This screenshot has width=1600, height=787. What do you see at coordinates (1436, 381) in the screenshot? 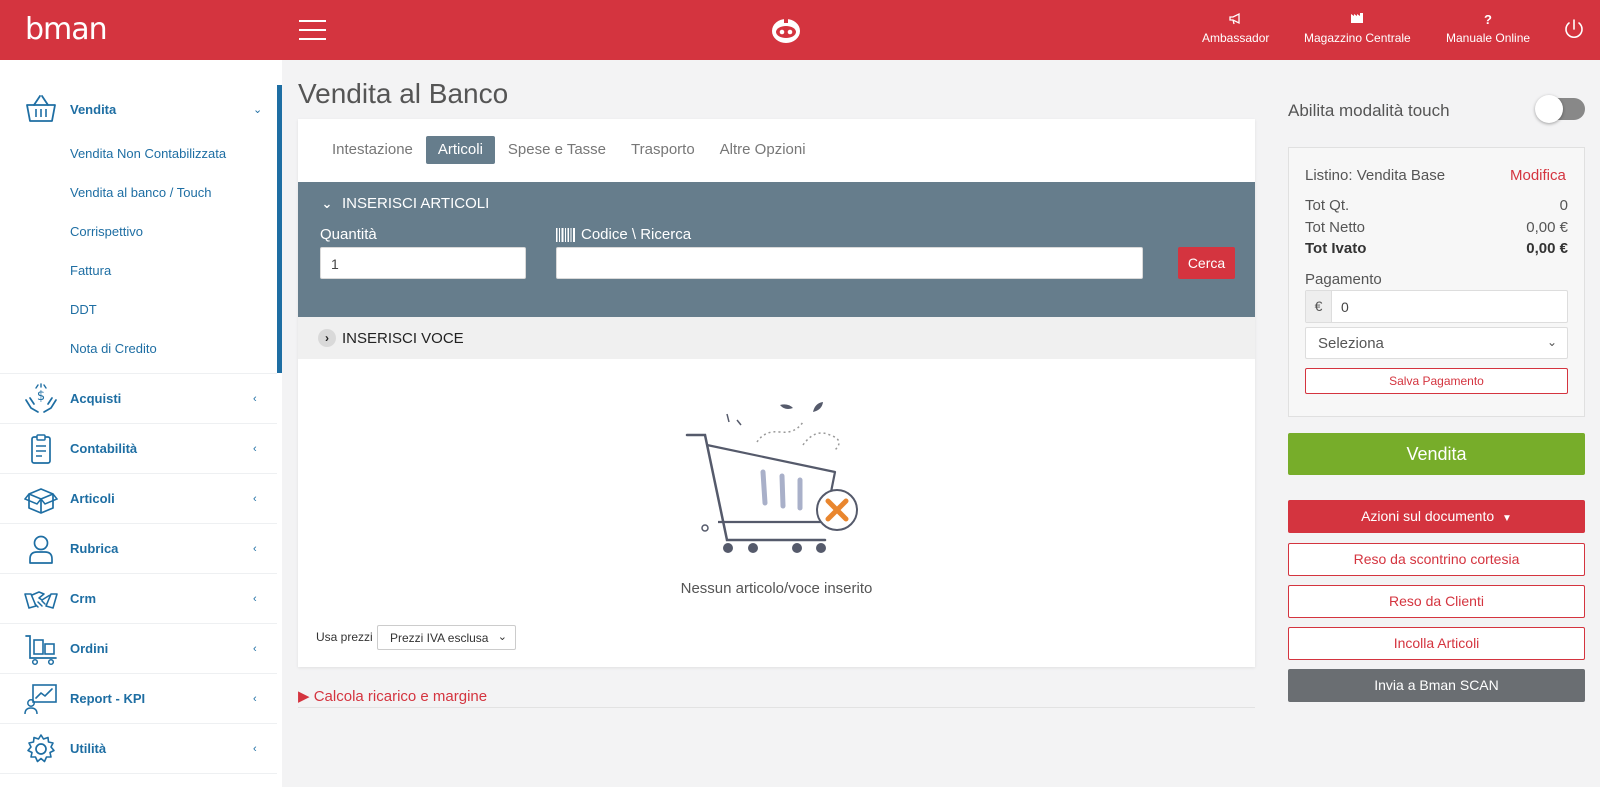
I see `salva-pagamento-button: Salva Pagamento` at bounding box center [1436, 381].